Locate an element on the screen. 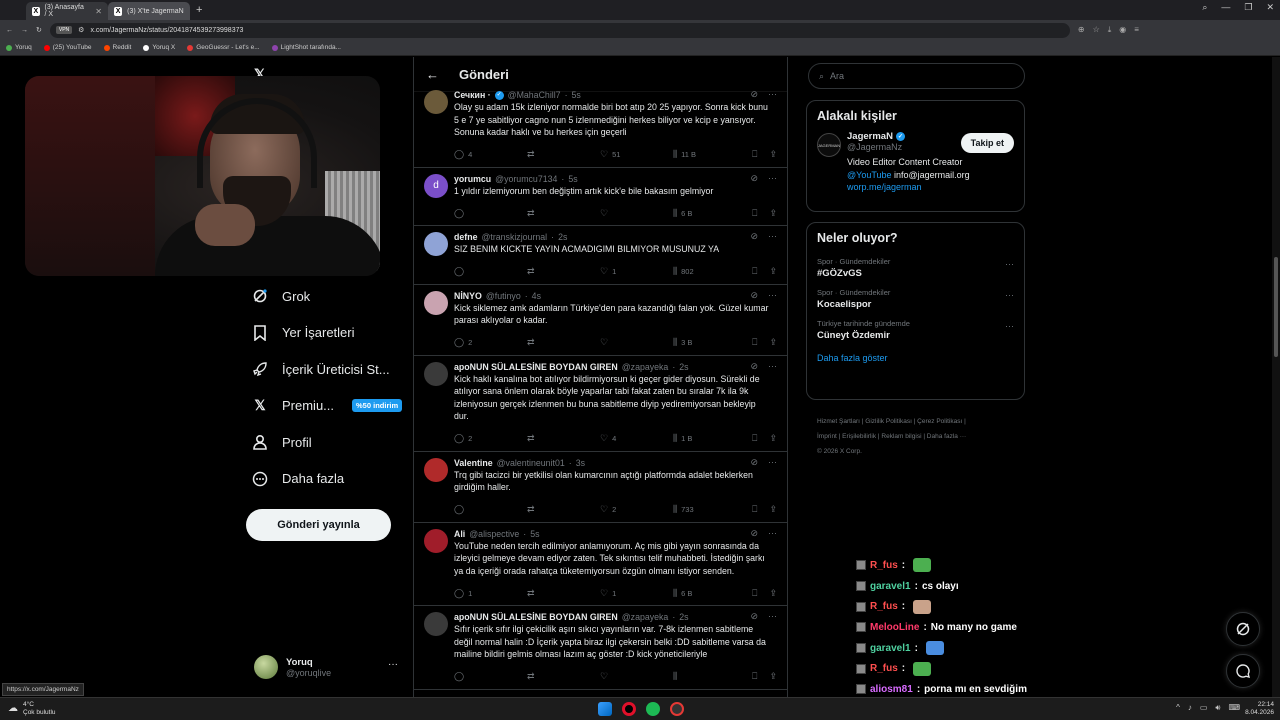  bookmark-item: Yoruq X is located at coordinates (159, 47).